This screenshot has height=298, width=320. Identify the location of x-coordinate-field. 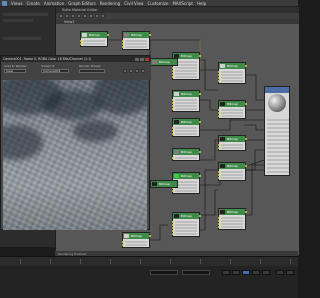
(164, 272).